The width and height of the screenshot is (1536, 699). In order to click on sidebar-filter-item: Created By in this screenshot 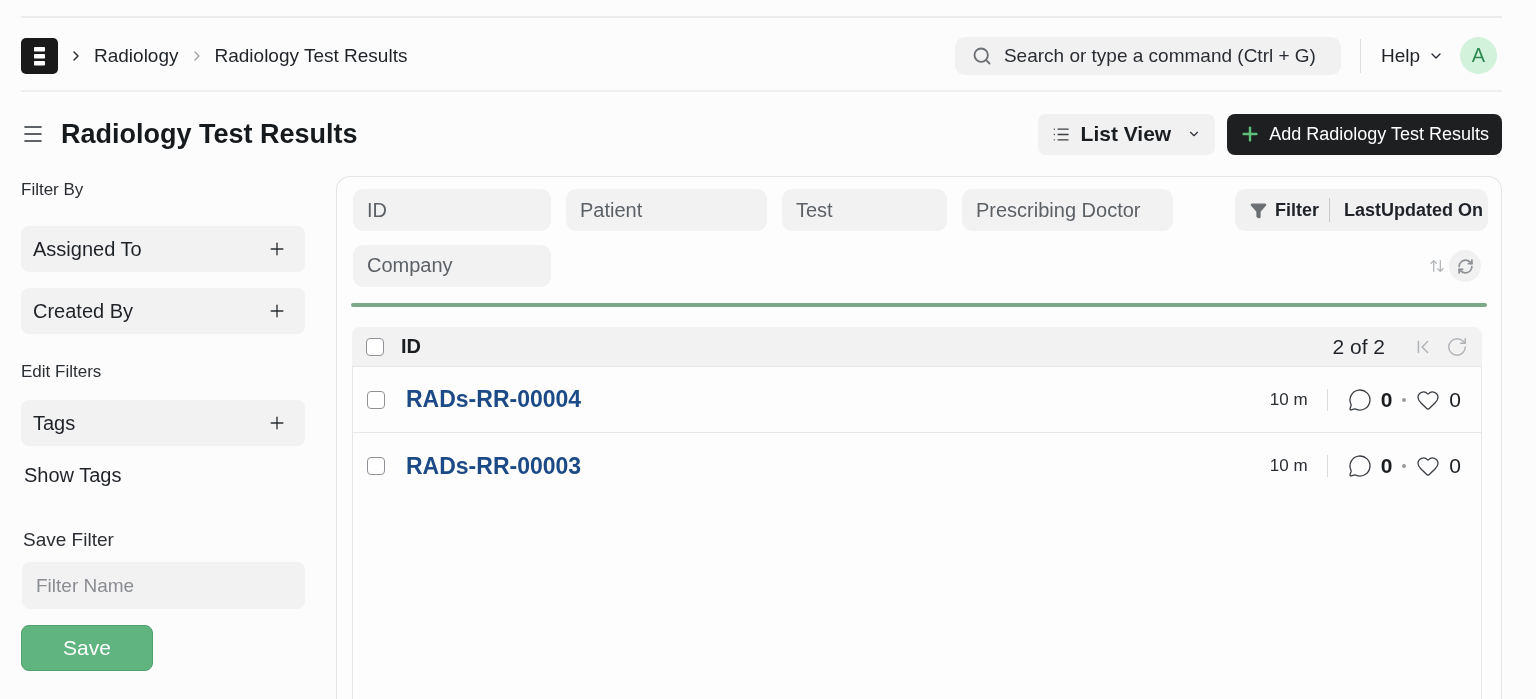, I will do `click(163, 311)`.